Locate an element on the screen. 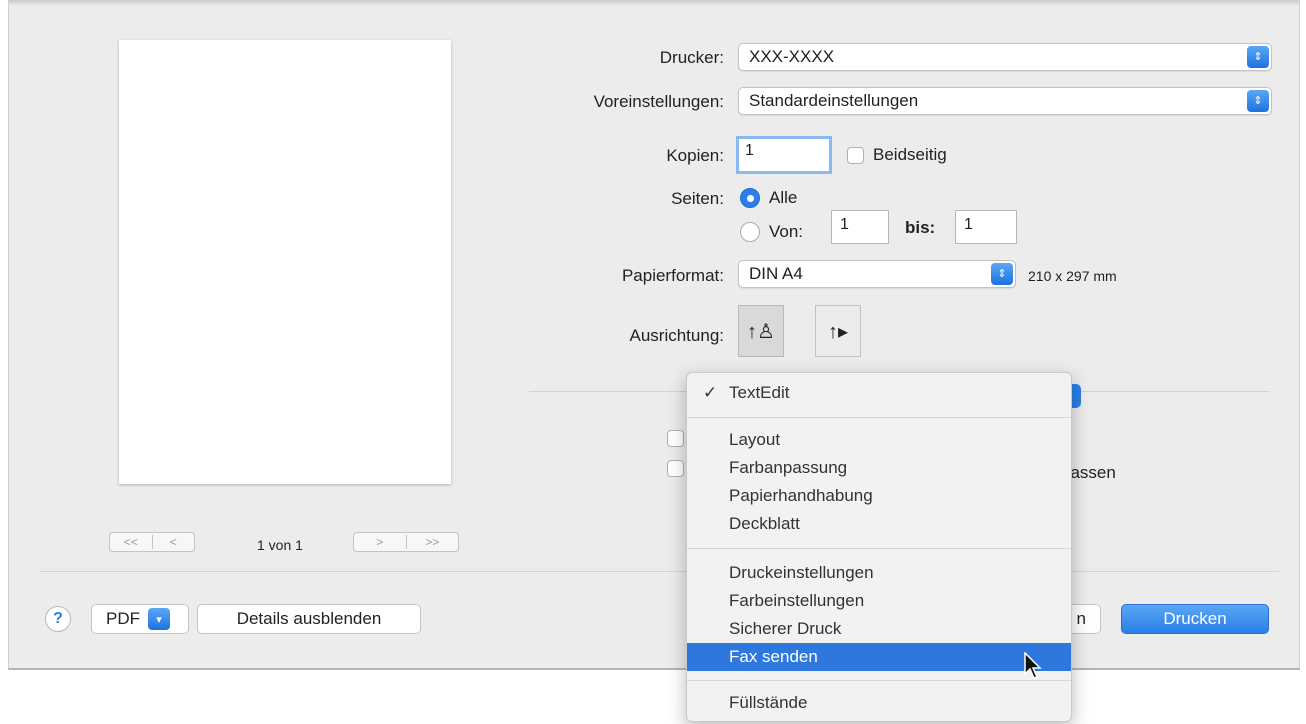  pages-range-radio is located at coordinates (750, 232).